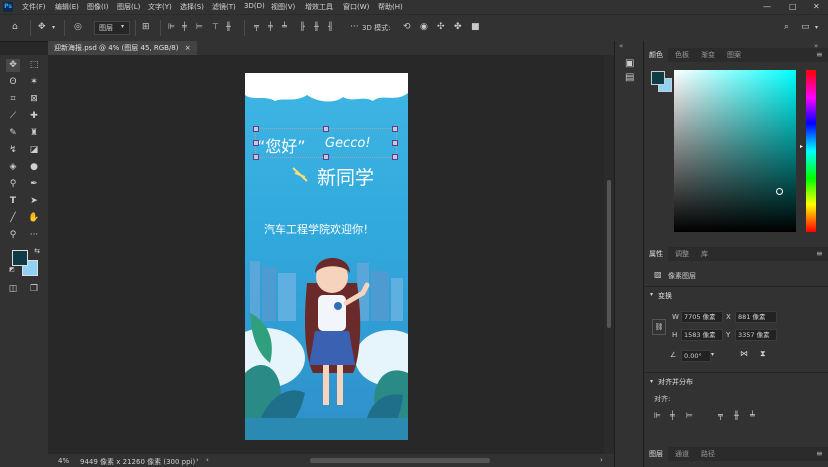 Image resolution: width=828 pixels, height=467 pixels. What do you see at coordinates (34, 82) in the screenshot?
I see `magic-wand-icon: ✶` at bounding box center [34, 82].